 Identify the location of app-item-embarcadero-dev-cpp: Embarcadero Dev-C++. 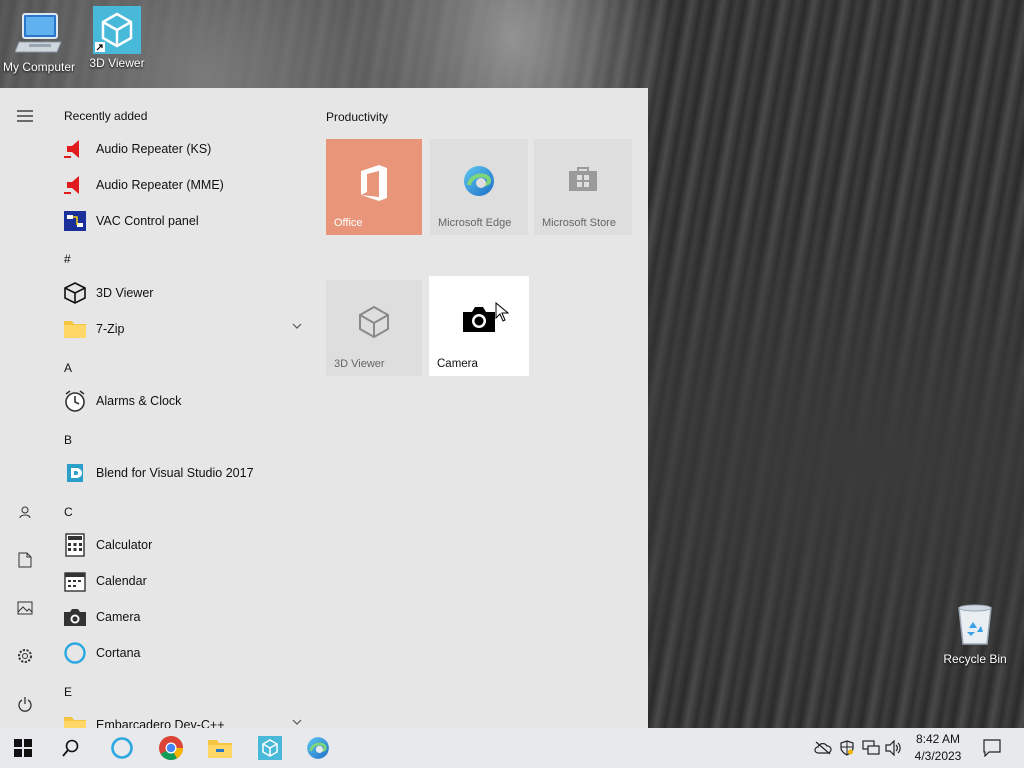
(186, 718).